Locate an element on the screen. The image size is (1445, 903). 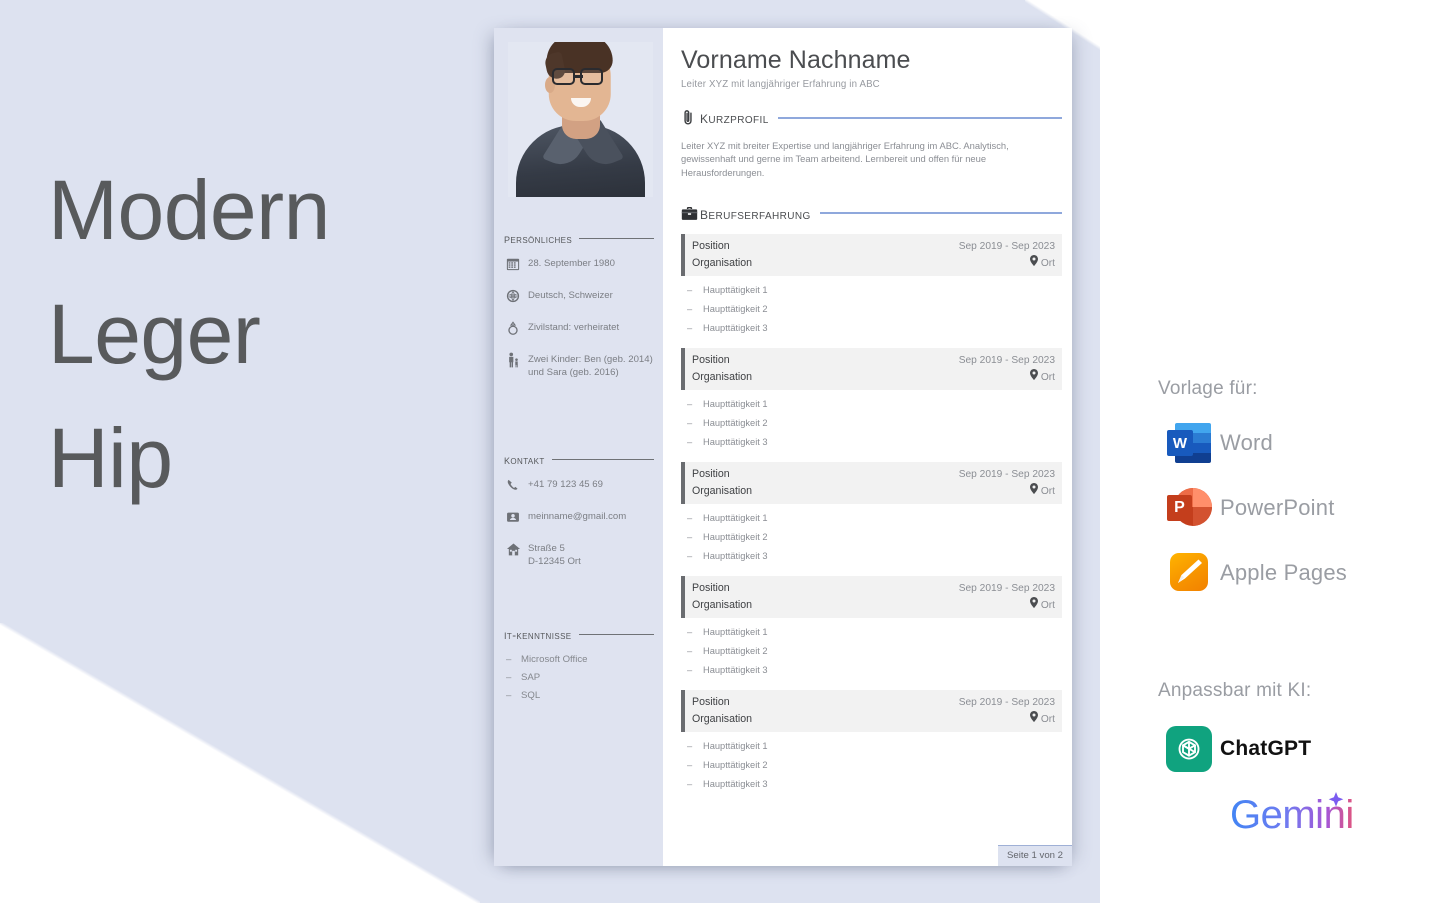
sidebar-heading-kontakt: Kontakt is located at coordinates (579, 459).